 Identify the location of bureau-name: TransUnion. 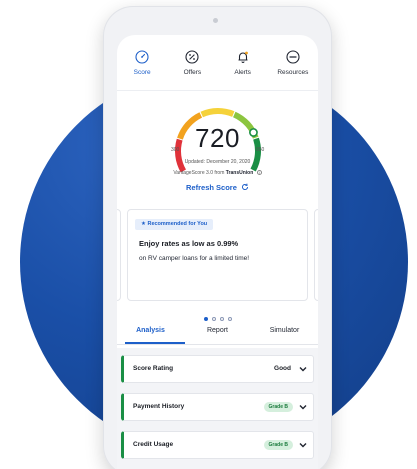
(239, 173).